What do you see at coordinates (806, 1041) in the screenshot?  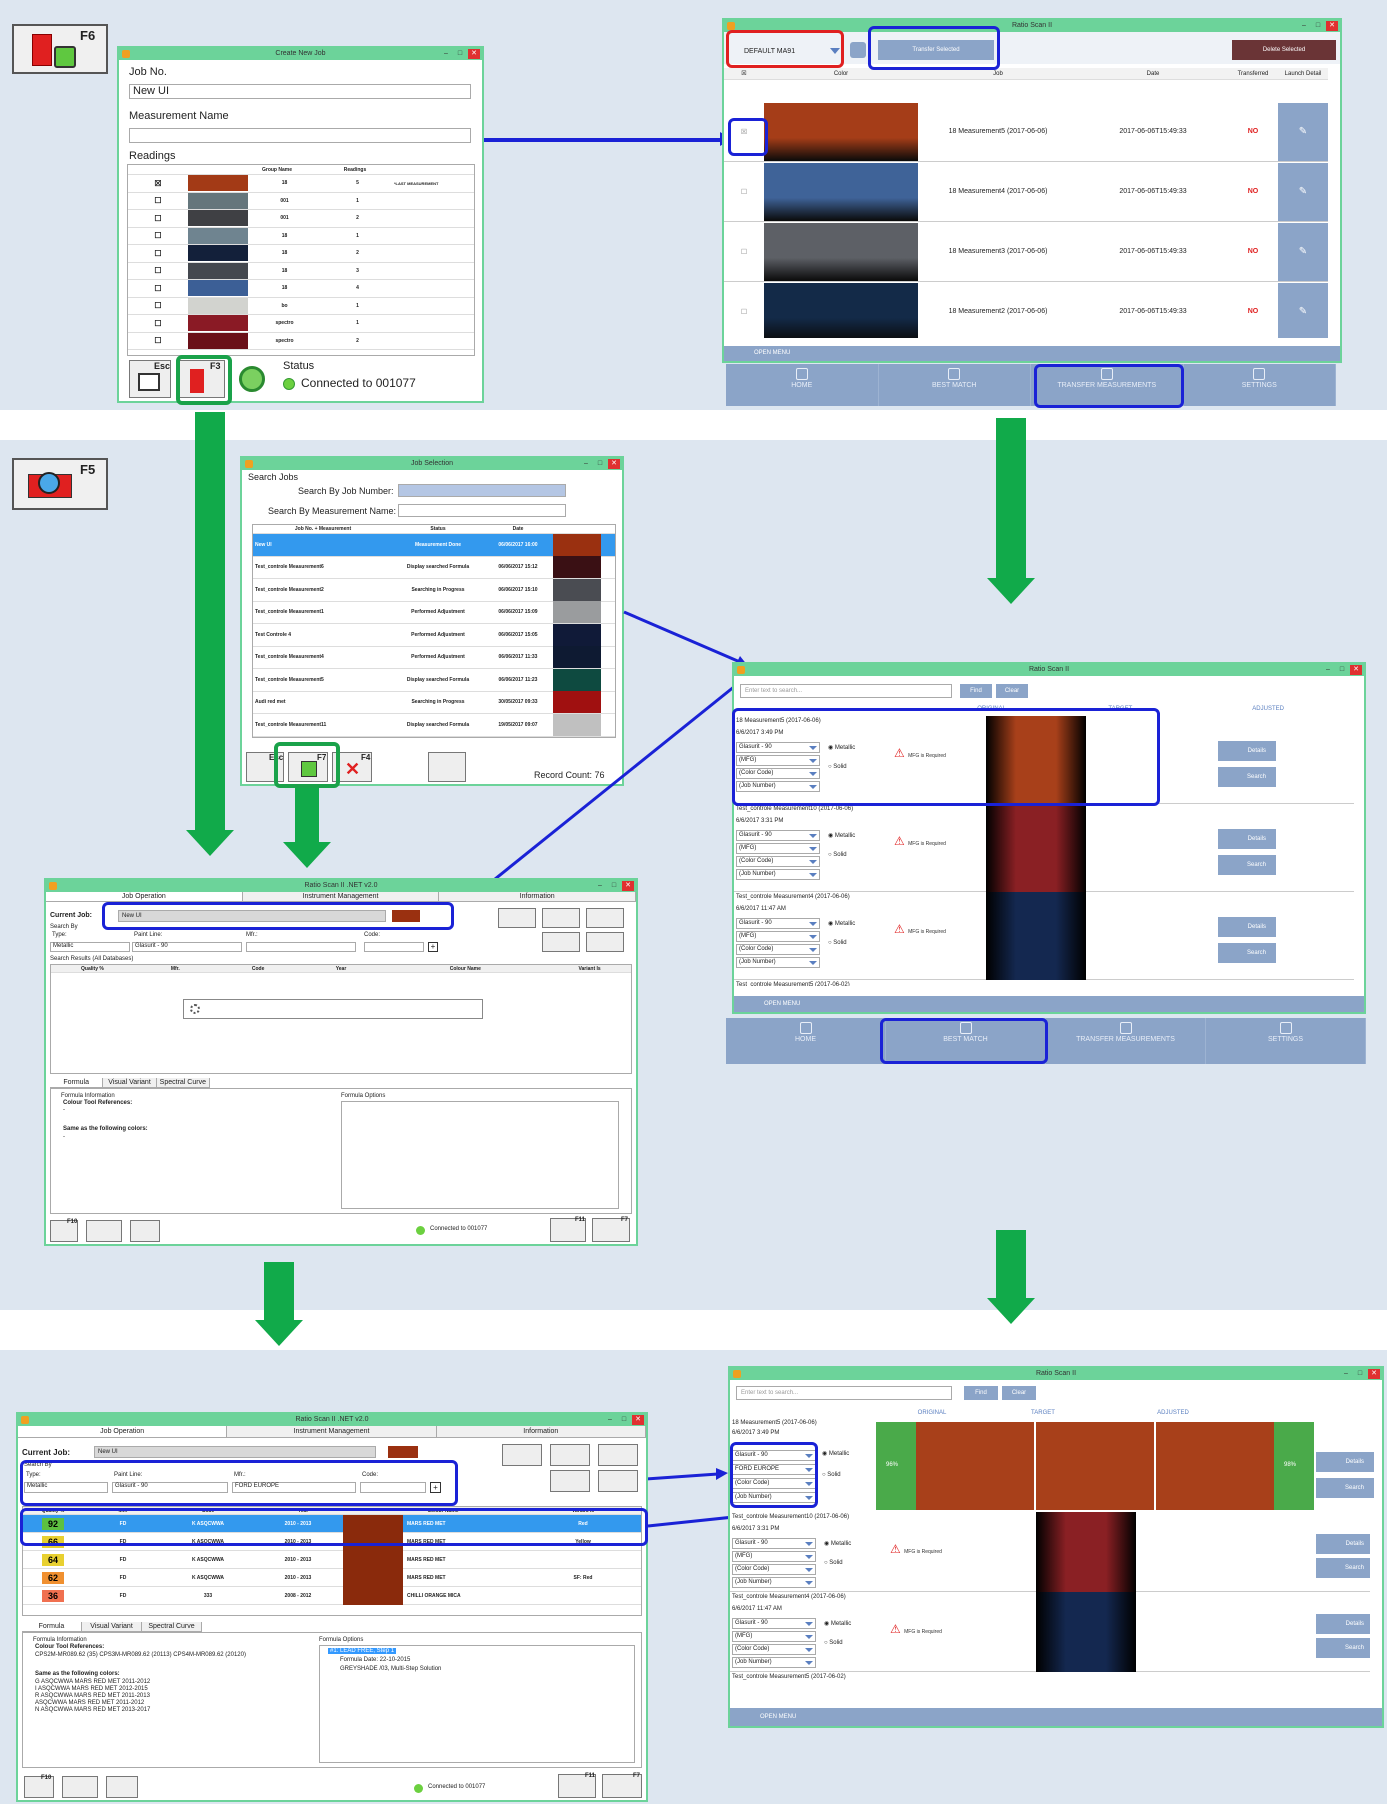 I see `nav-home: HOME` at bounding box center [806, 1041].